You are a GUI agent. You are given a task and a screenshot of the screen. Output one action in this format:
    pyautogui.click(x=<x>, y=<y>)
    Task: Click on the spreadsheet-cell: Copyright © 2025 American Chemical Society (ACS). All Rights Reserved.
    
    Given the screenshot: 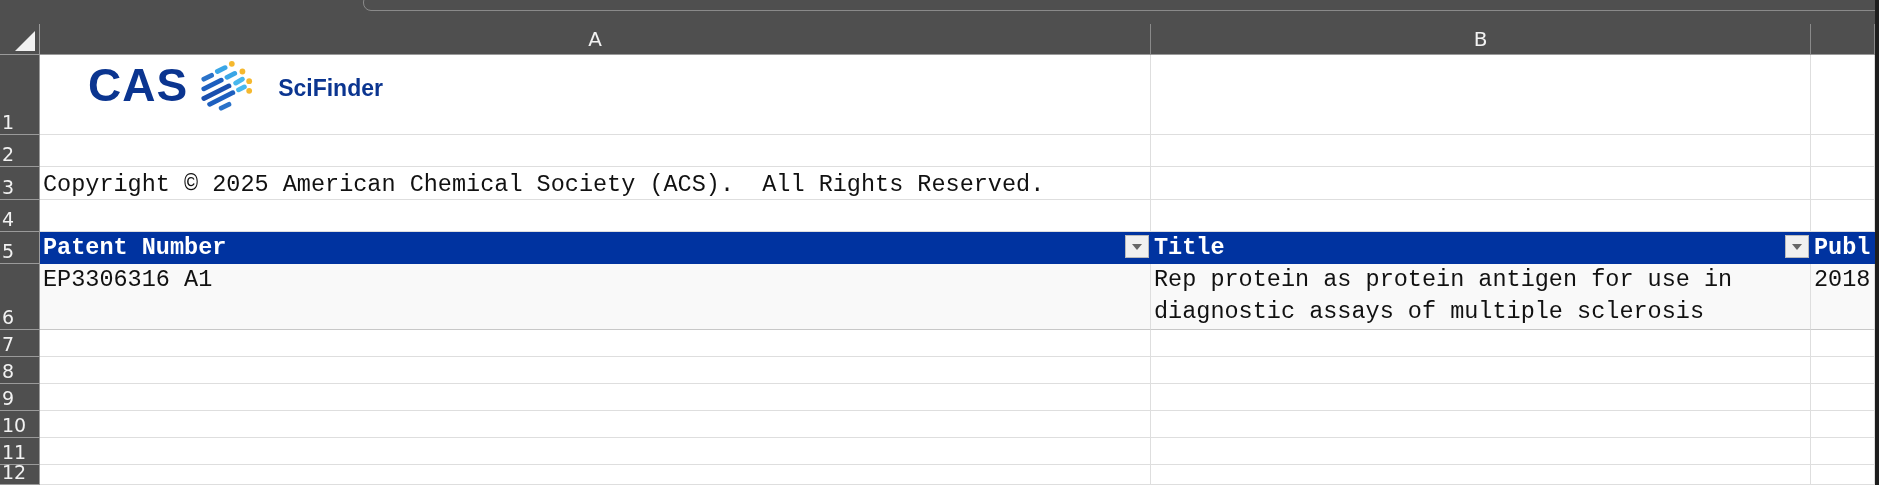 What is the action you would take?
    pyautogui.click(x=595, y=183)
    